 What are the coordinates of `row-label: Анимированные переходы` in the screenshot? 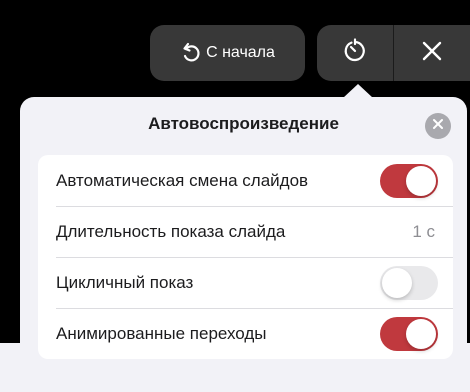 It's located at (161, 333).